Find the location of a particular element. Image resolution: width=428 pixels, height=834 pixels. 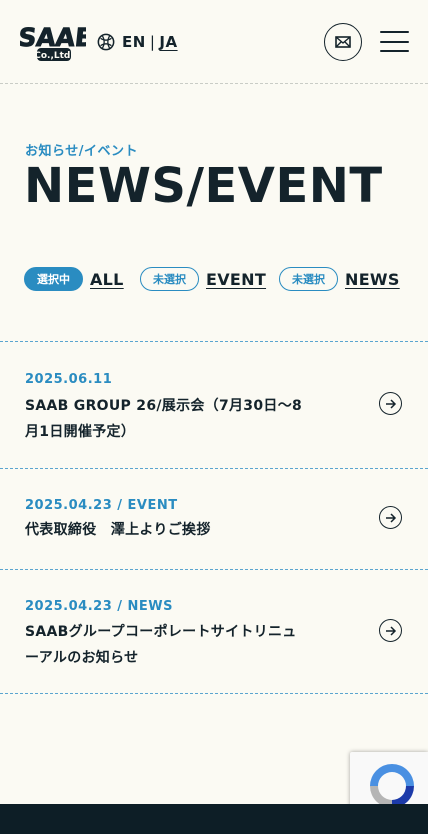

language-switcher: EN | JA is located at coordinates (137, 42).